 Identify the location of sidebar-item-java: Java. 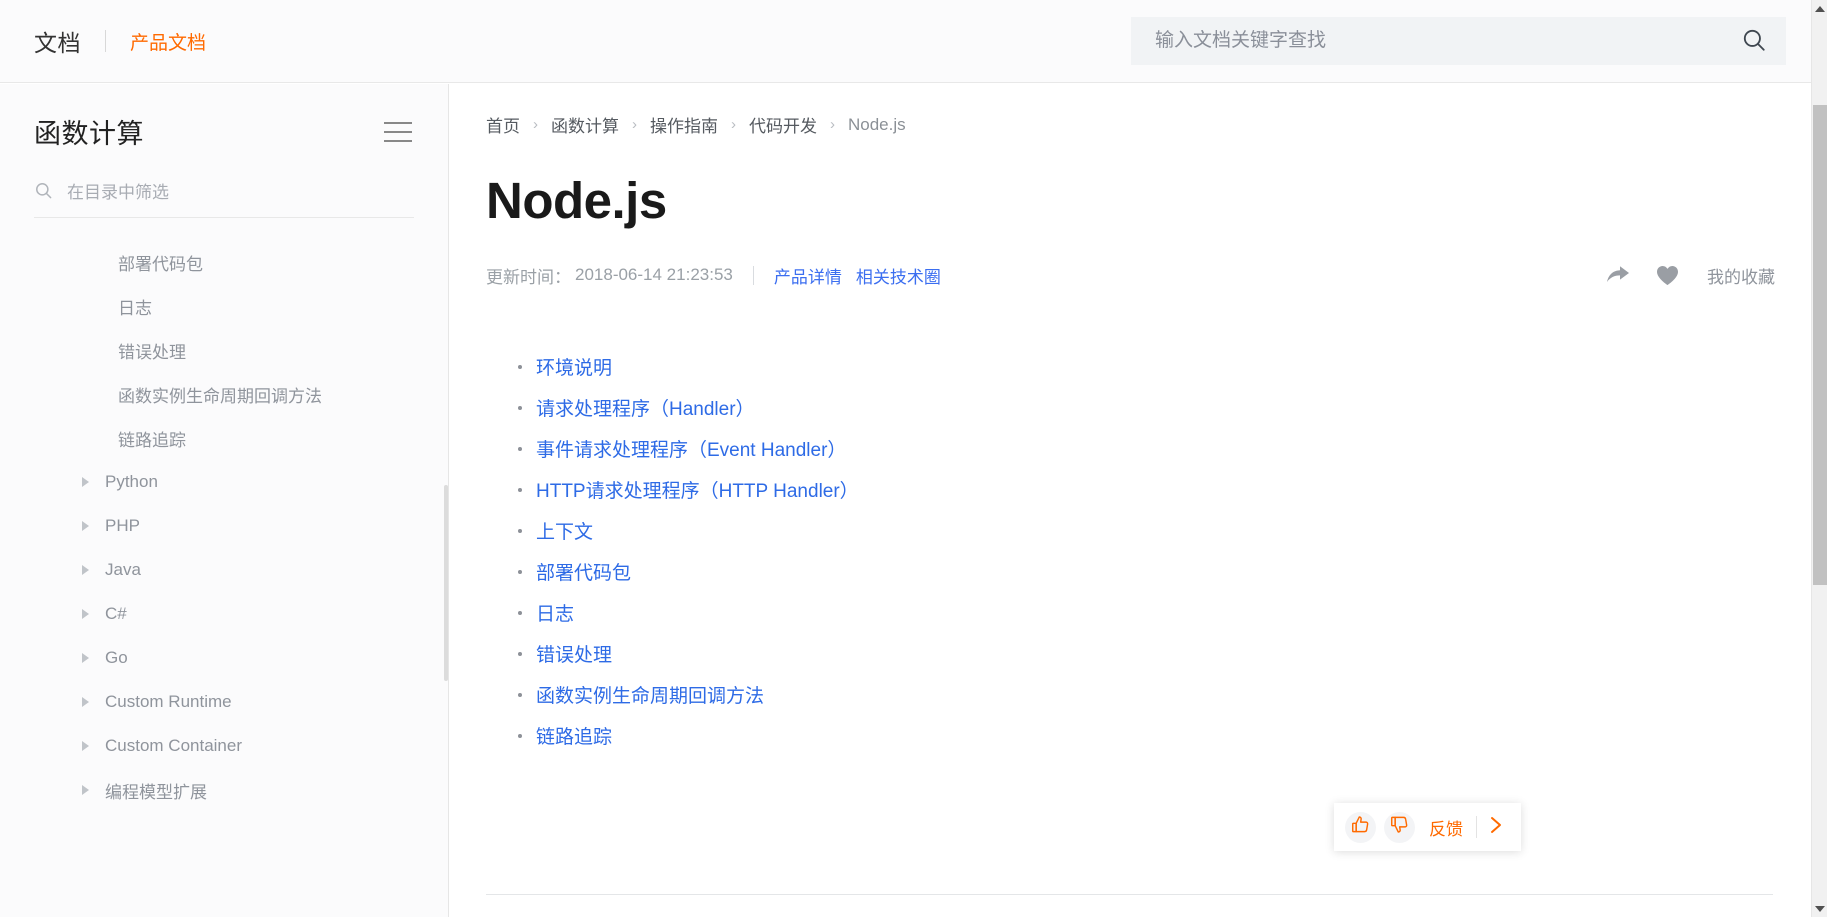
(224, 570).